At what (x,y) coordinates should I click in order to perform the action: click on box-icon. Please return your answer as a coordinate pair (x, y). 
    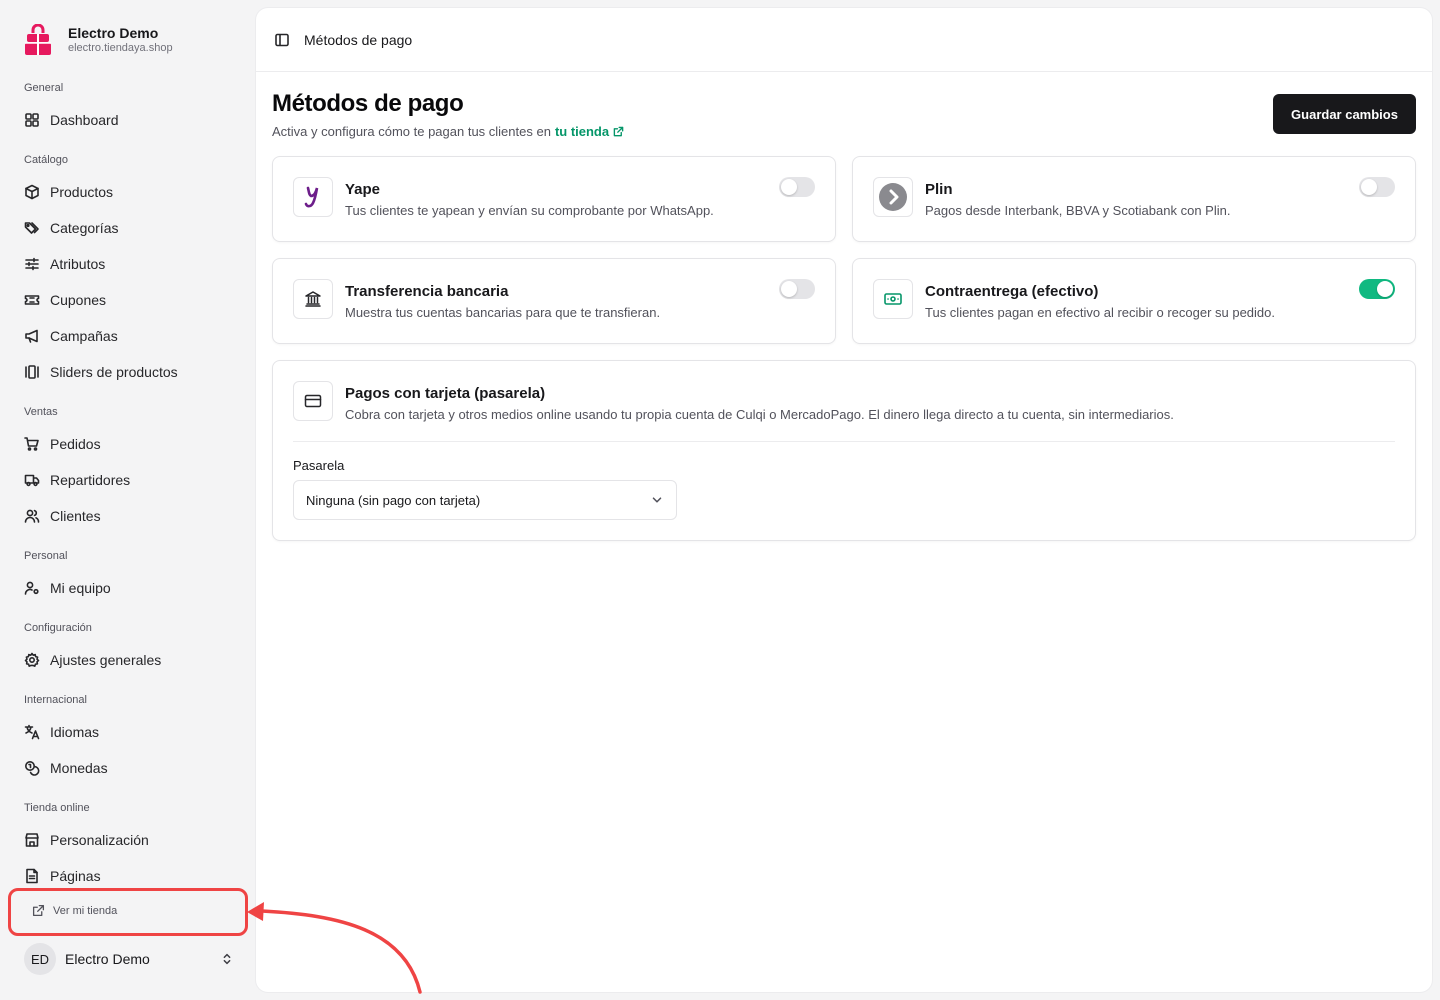
    Looking at the image, I should click on (32, 192).